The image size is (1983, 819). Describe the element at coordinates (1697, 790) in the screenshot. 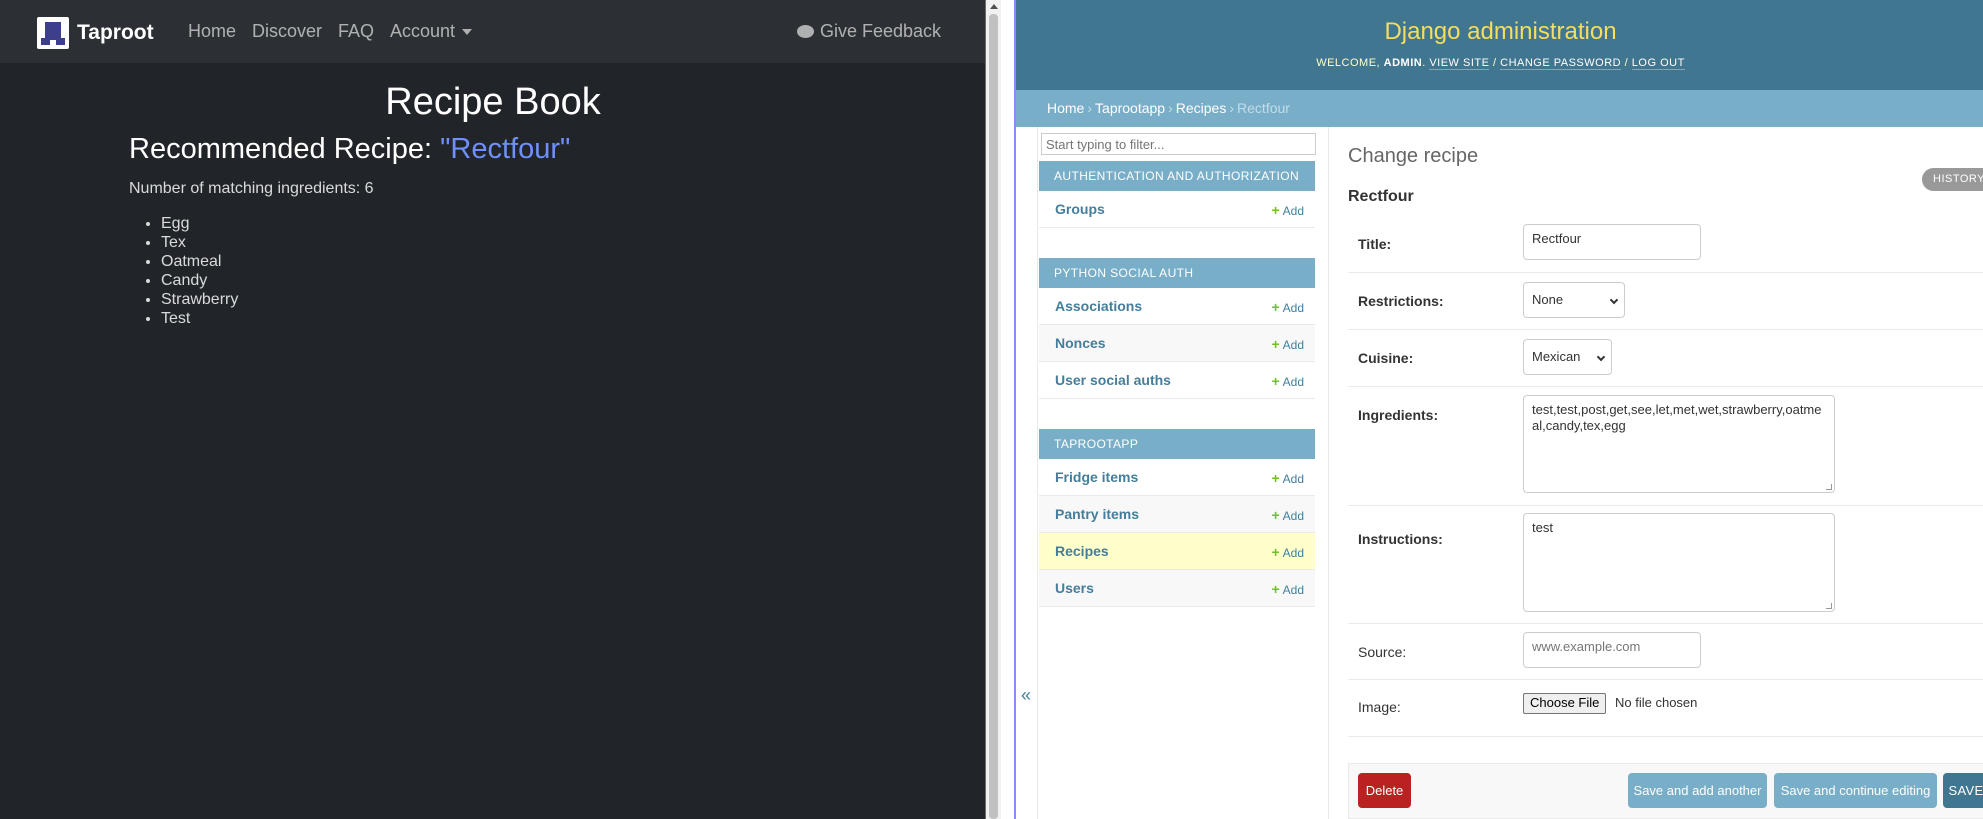

I see `save-and-add-another-button: Save and add another` at that location.